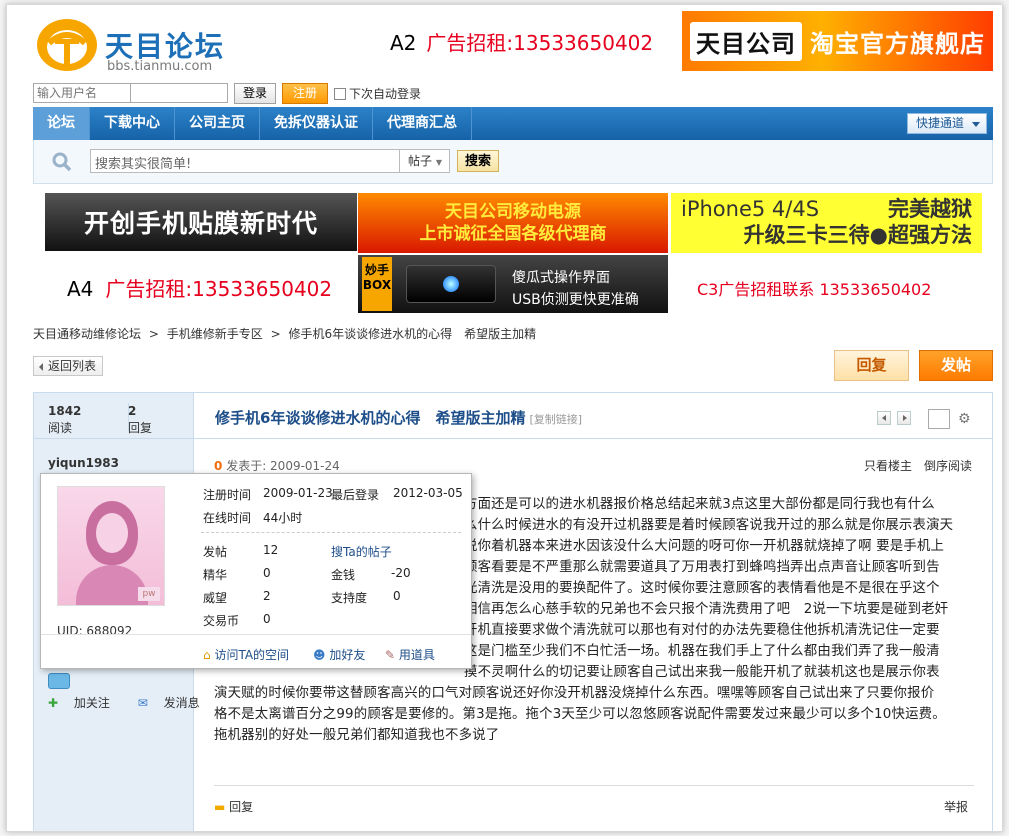  I want to click on username-input, so click(82, 93).